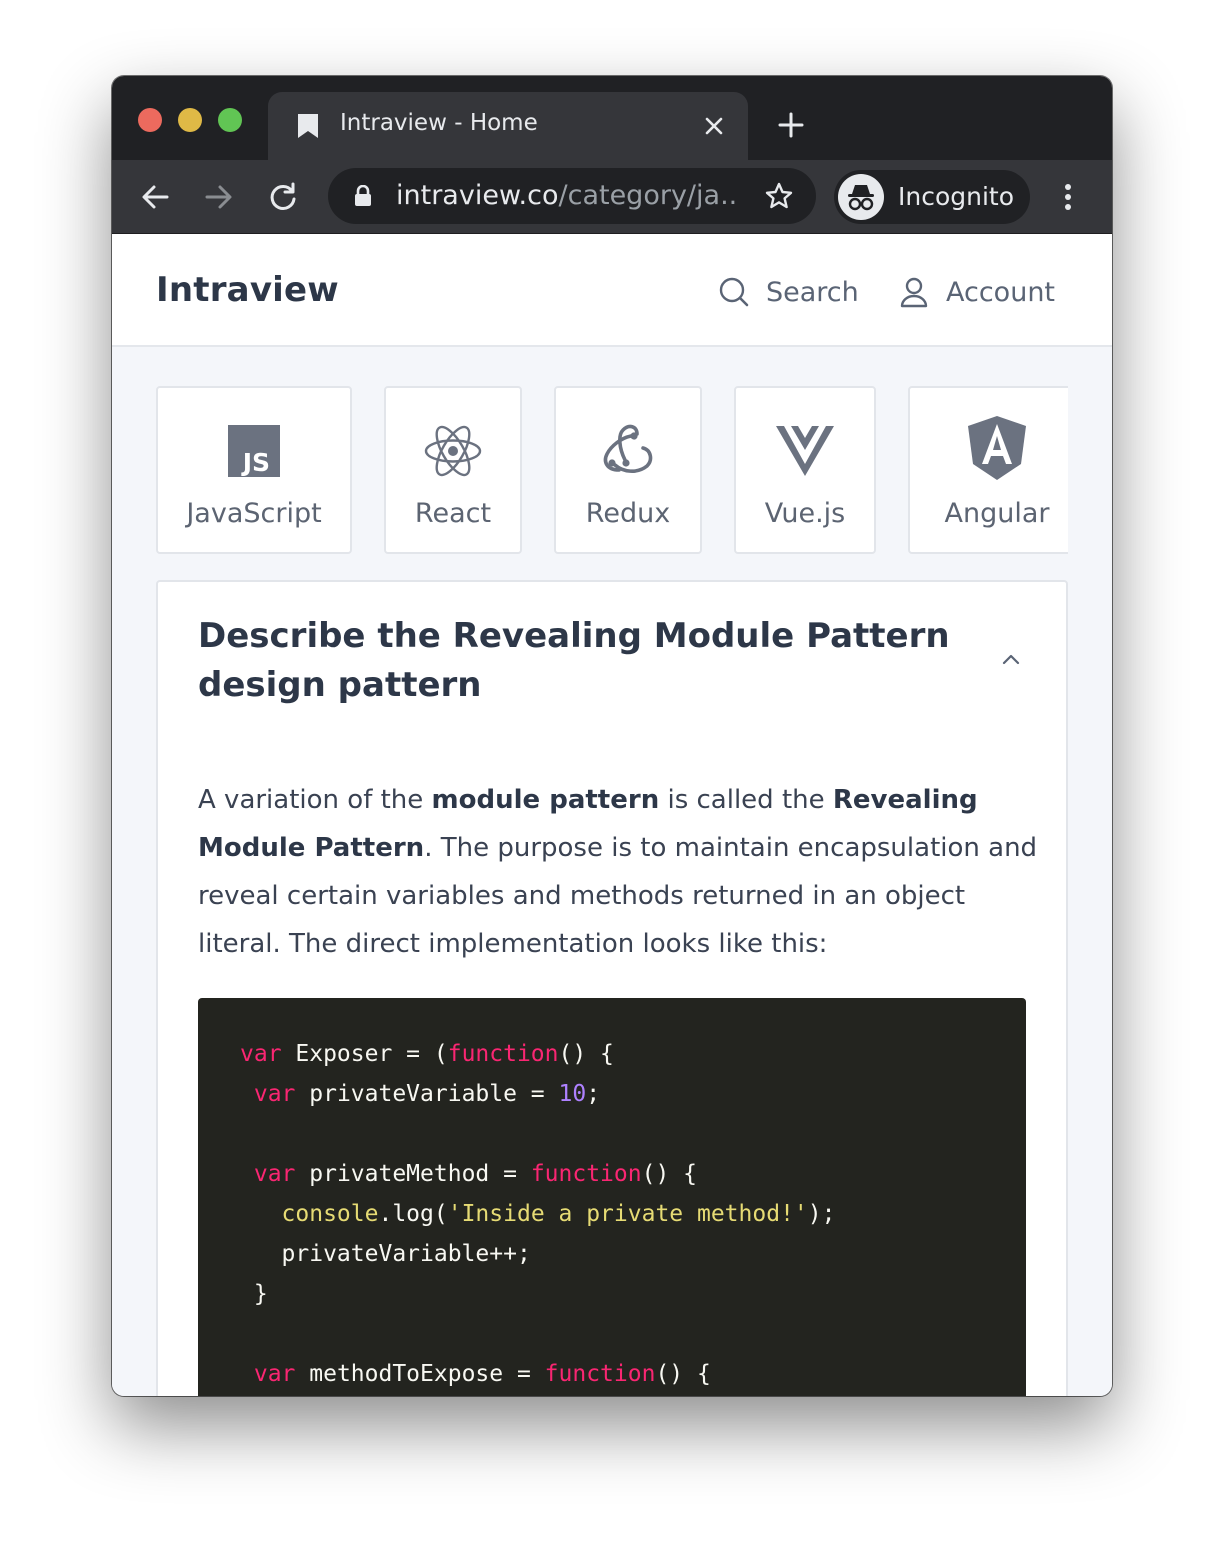 Image resolution: width=1224 pixels, height=1544 pixels. Describe the element at coordinates (805, 451) in the screenshot. I see `vuejs-icon` at that location.